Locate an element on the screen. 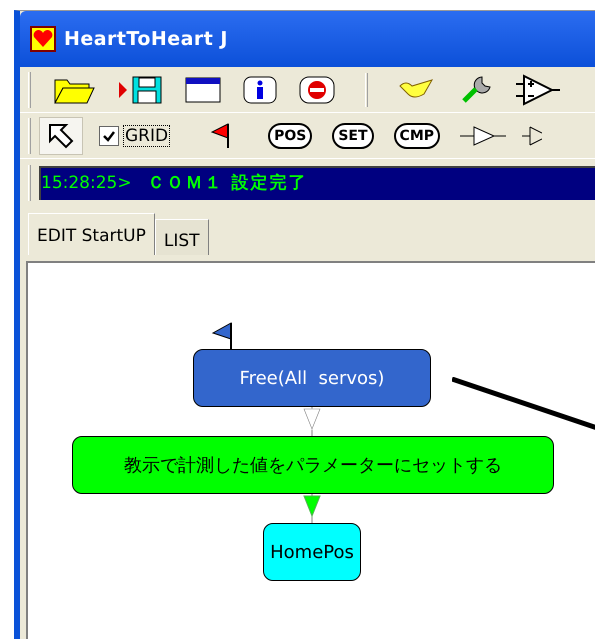 Image resolution: width=595 pixels, height=639 pixels. save-icon is located at coordinates (140, 90).